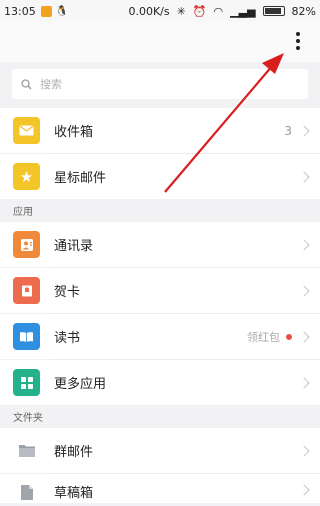 The width and height of the screenshot is (320, 506). I want to click on starred-right, so click(304, 176).